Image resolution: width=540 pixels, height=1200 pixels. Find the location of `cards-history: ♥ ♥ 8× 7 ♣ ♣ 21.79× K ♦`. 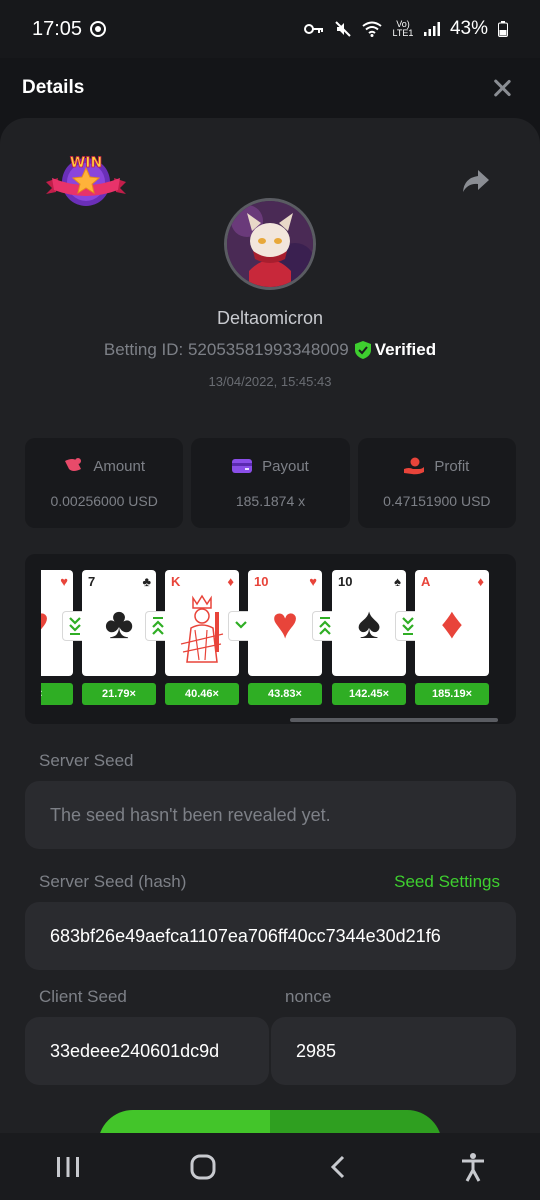

cards-history: ♥ ♥ 8× 7 ♣ ♣ 21.79× K ♦ is located at coordinates (270, 639).